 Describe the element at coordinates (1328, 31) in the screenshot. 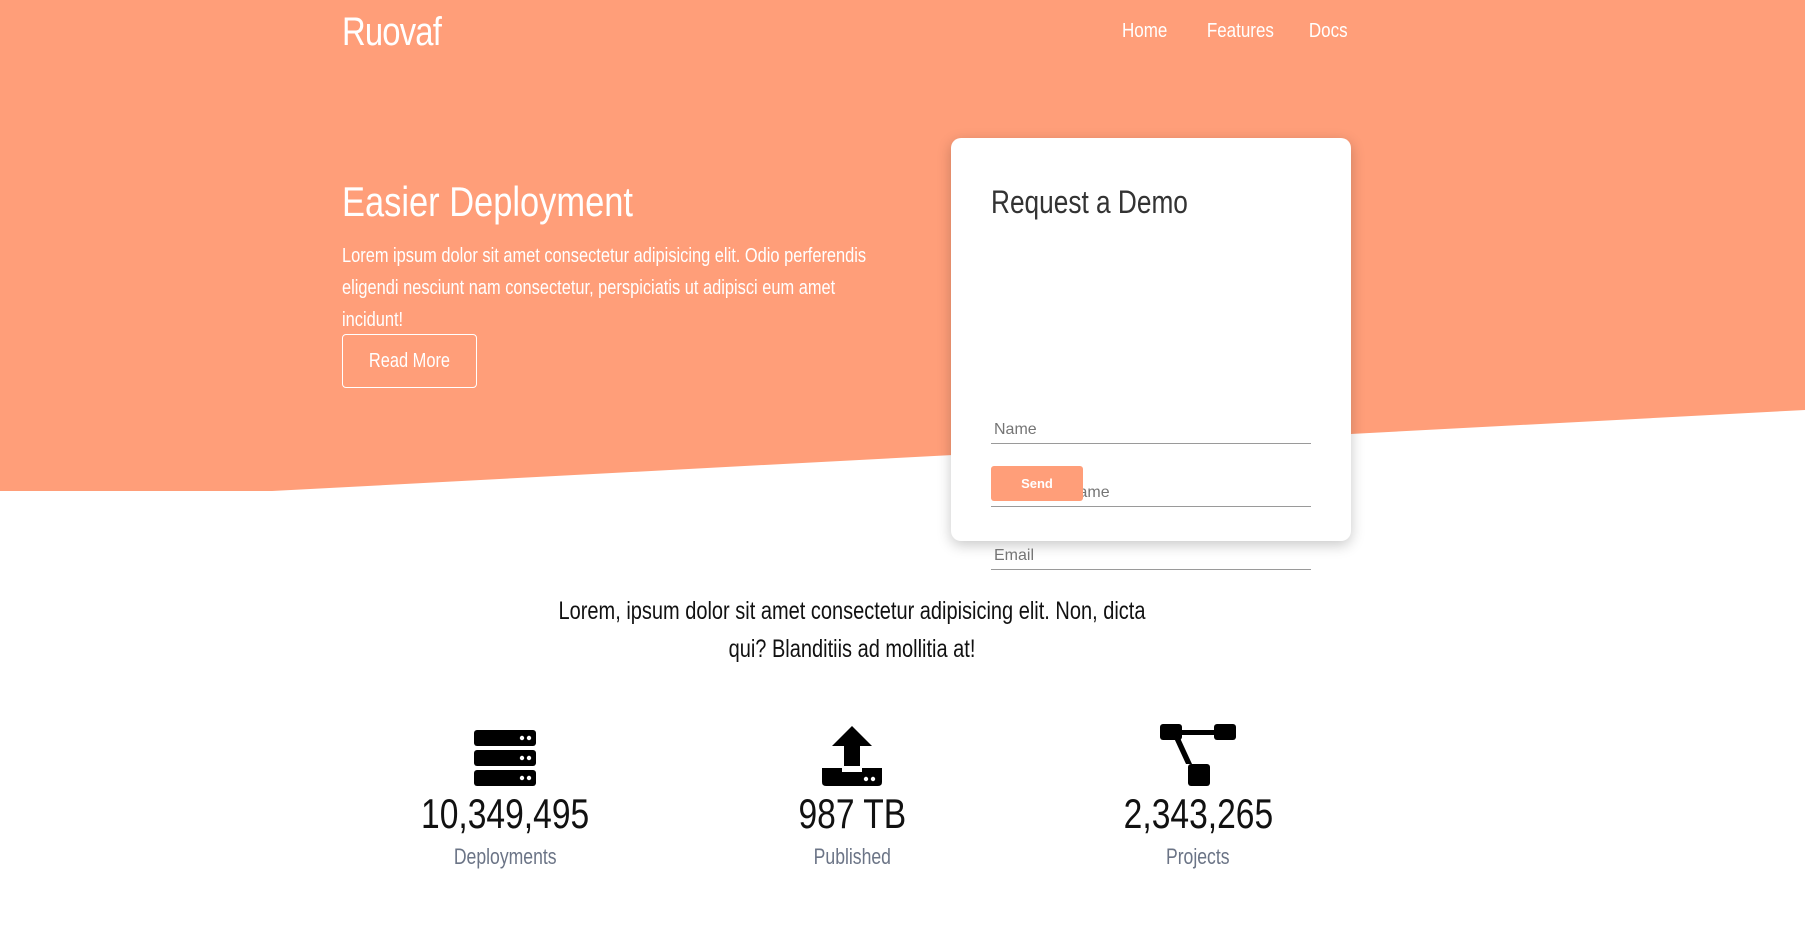

I see `nav-item-docs: Docs` at that location.